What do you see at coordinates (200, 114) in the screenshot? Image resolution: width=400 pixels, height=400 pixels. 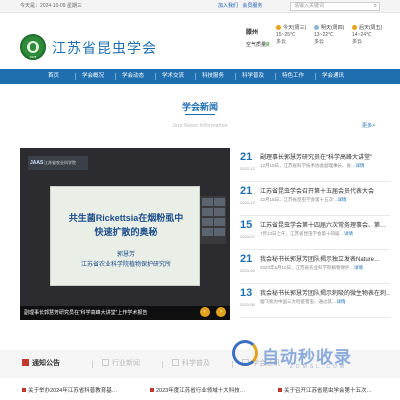 I see `section-underline` at bounding box center [200, 114].